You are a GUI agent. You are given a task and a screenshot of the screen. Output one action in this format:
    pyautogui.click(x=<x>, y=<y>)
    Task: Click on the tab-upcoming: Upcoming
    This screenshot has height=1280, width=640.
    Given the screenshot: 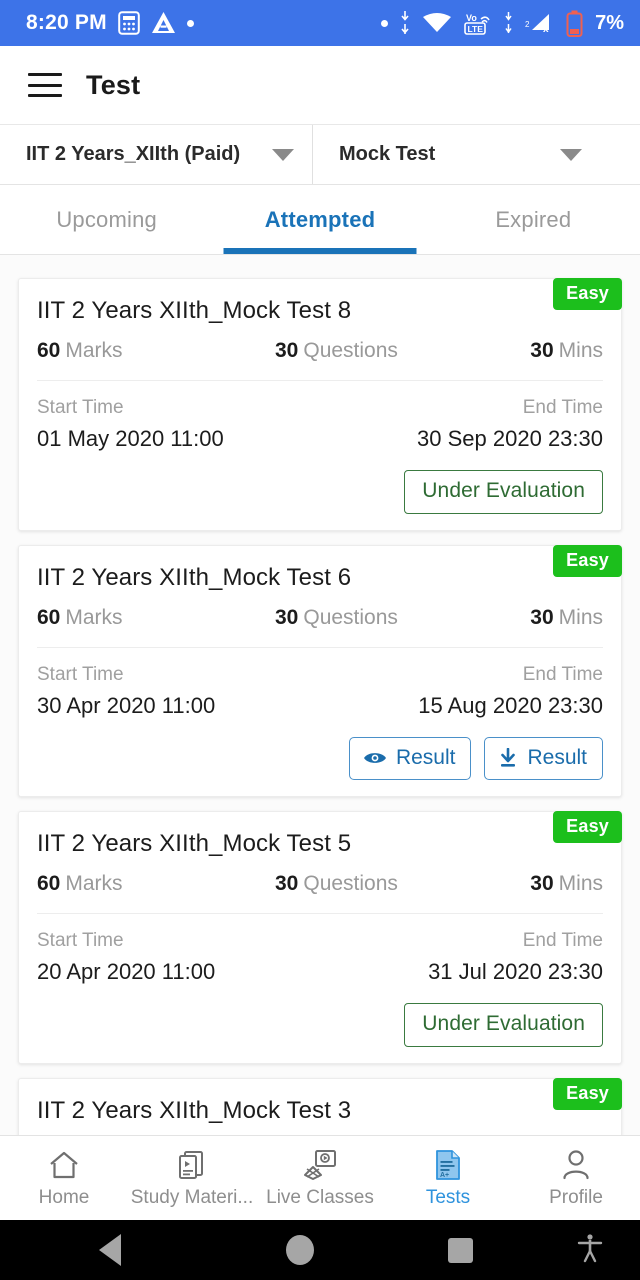 What is the action you would take?
    pyautogui.click(x=106, y=219)
    